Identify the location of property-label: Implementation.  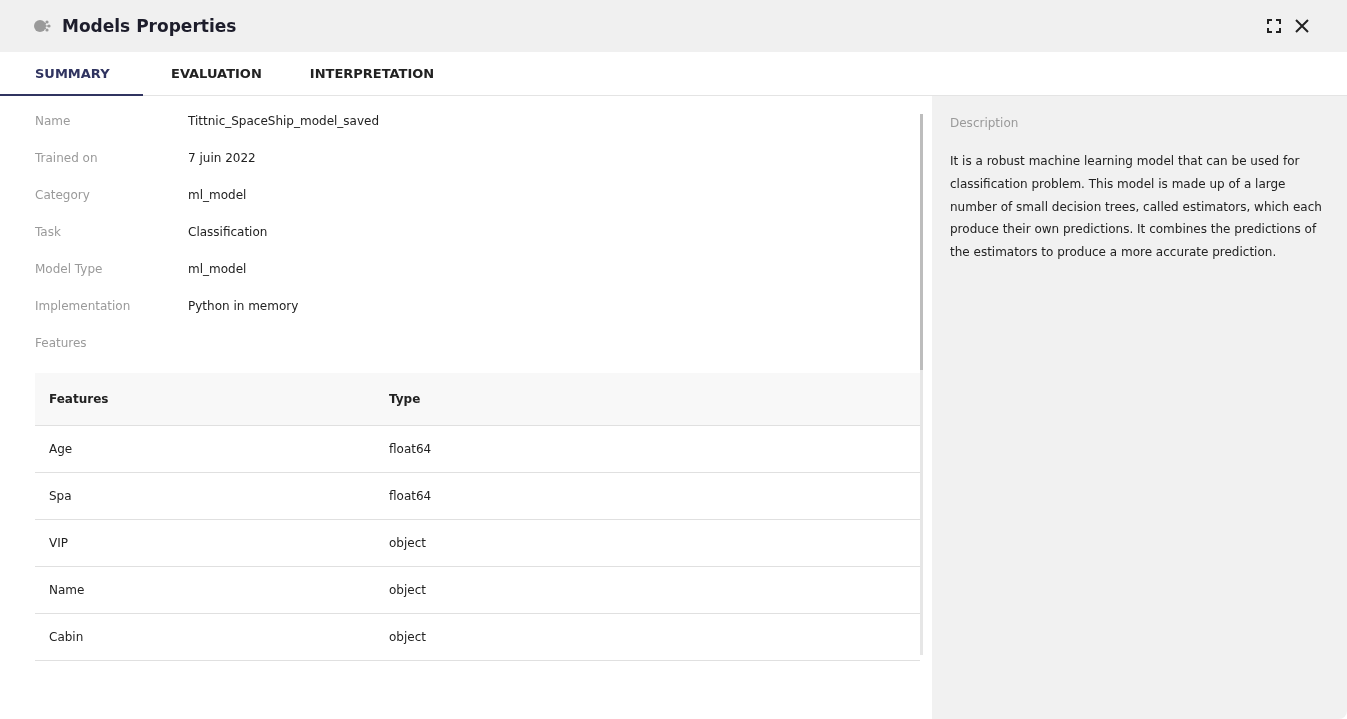
(83, 306).